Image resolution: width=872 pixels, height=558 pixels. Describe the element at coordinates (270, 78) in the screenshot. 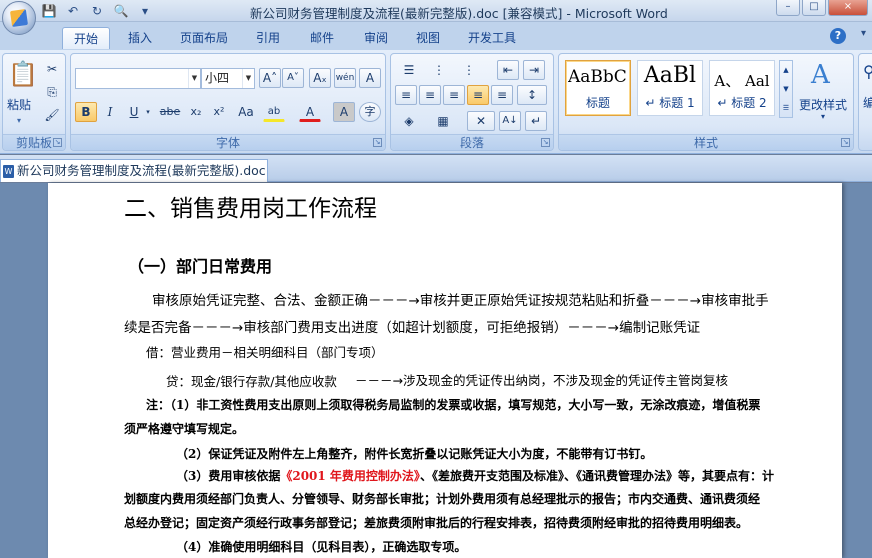

I see `grow-font-button: A˄` at that location.